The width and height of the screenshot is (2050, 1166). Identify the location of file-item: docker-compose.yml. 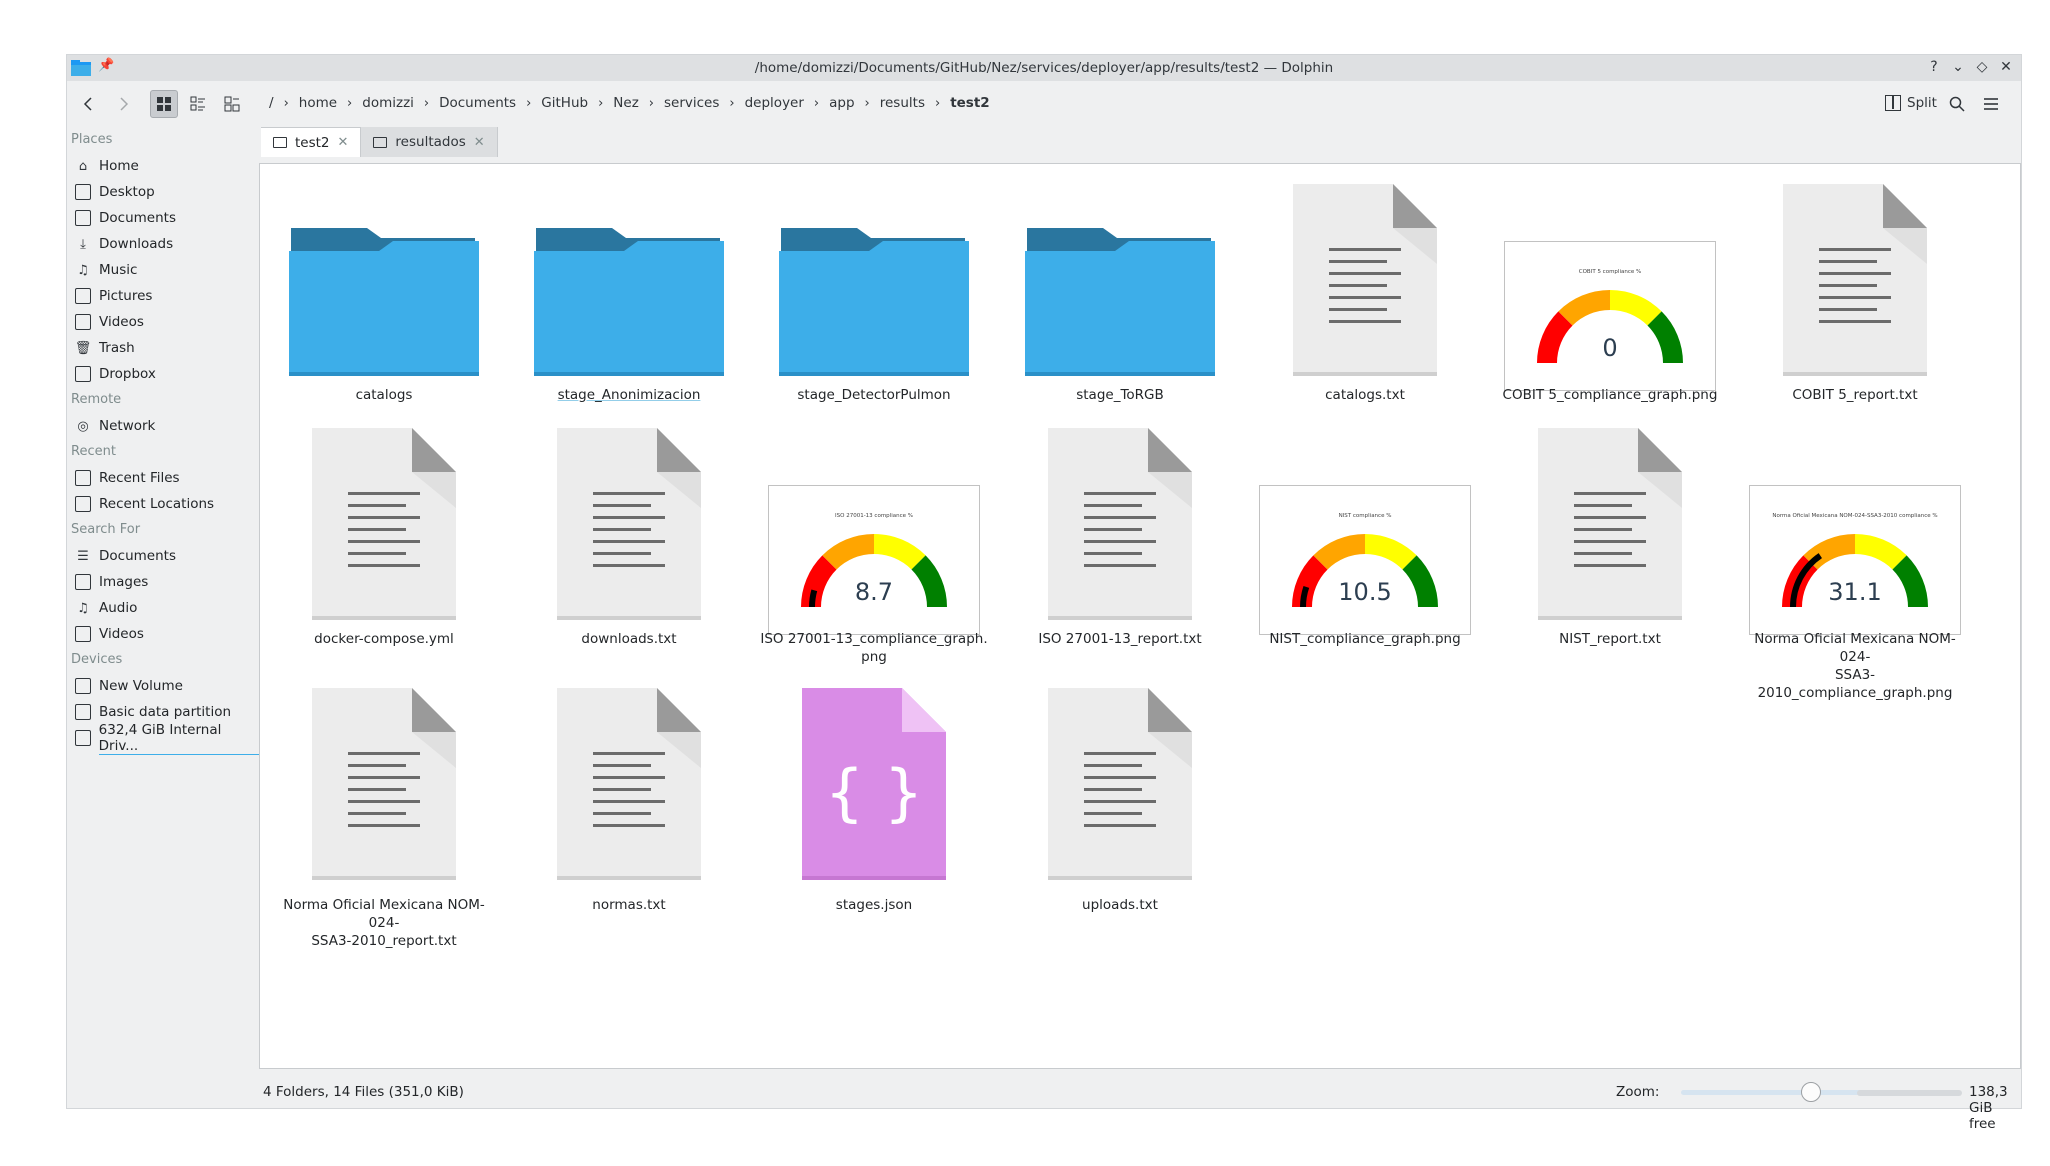
(384, 535).